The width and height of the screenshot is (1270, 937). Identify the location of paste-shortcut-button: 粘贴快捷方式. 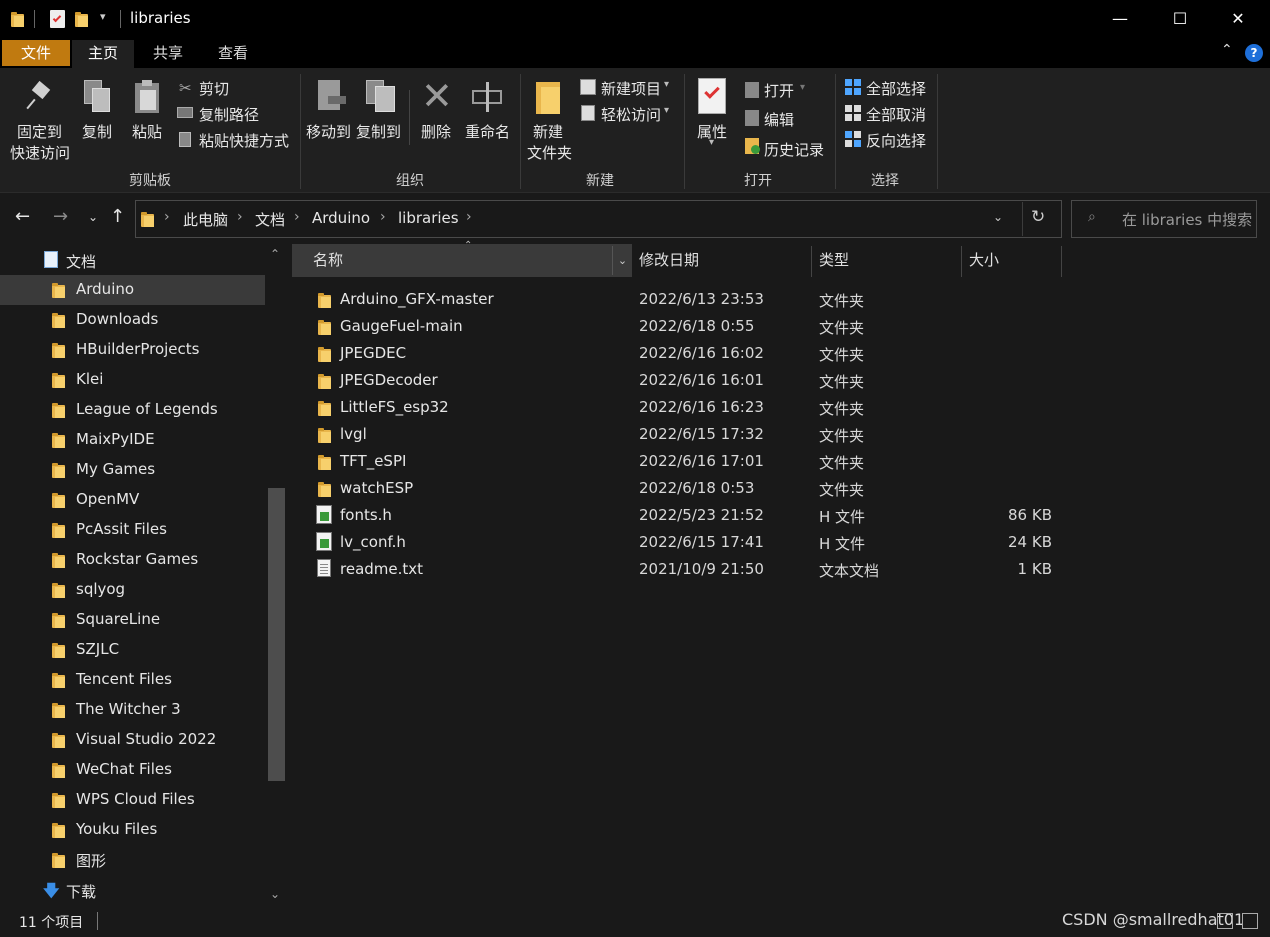
(244, 140).